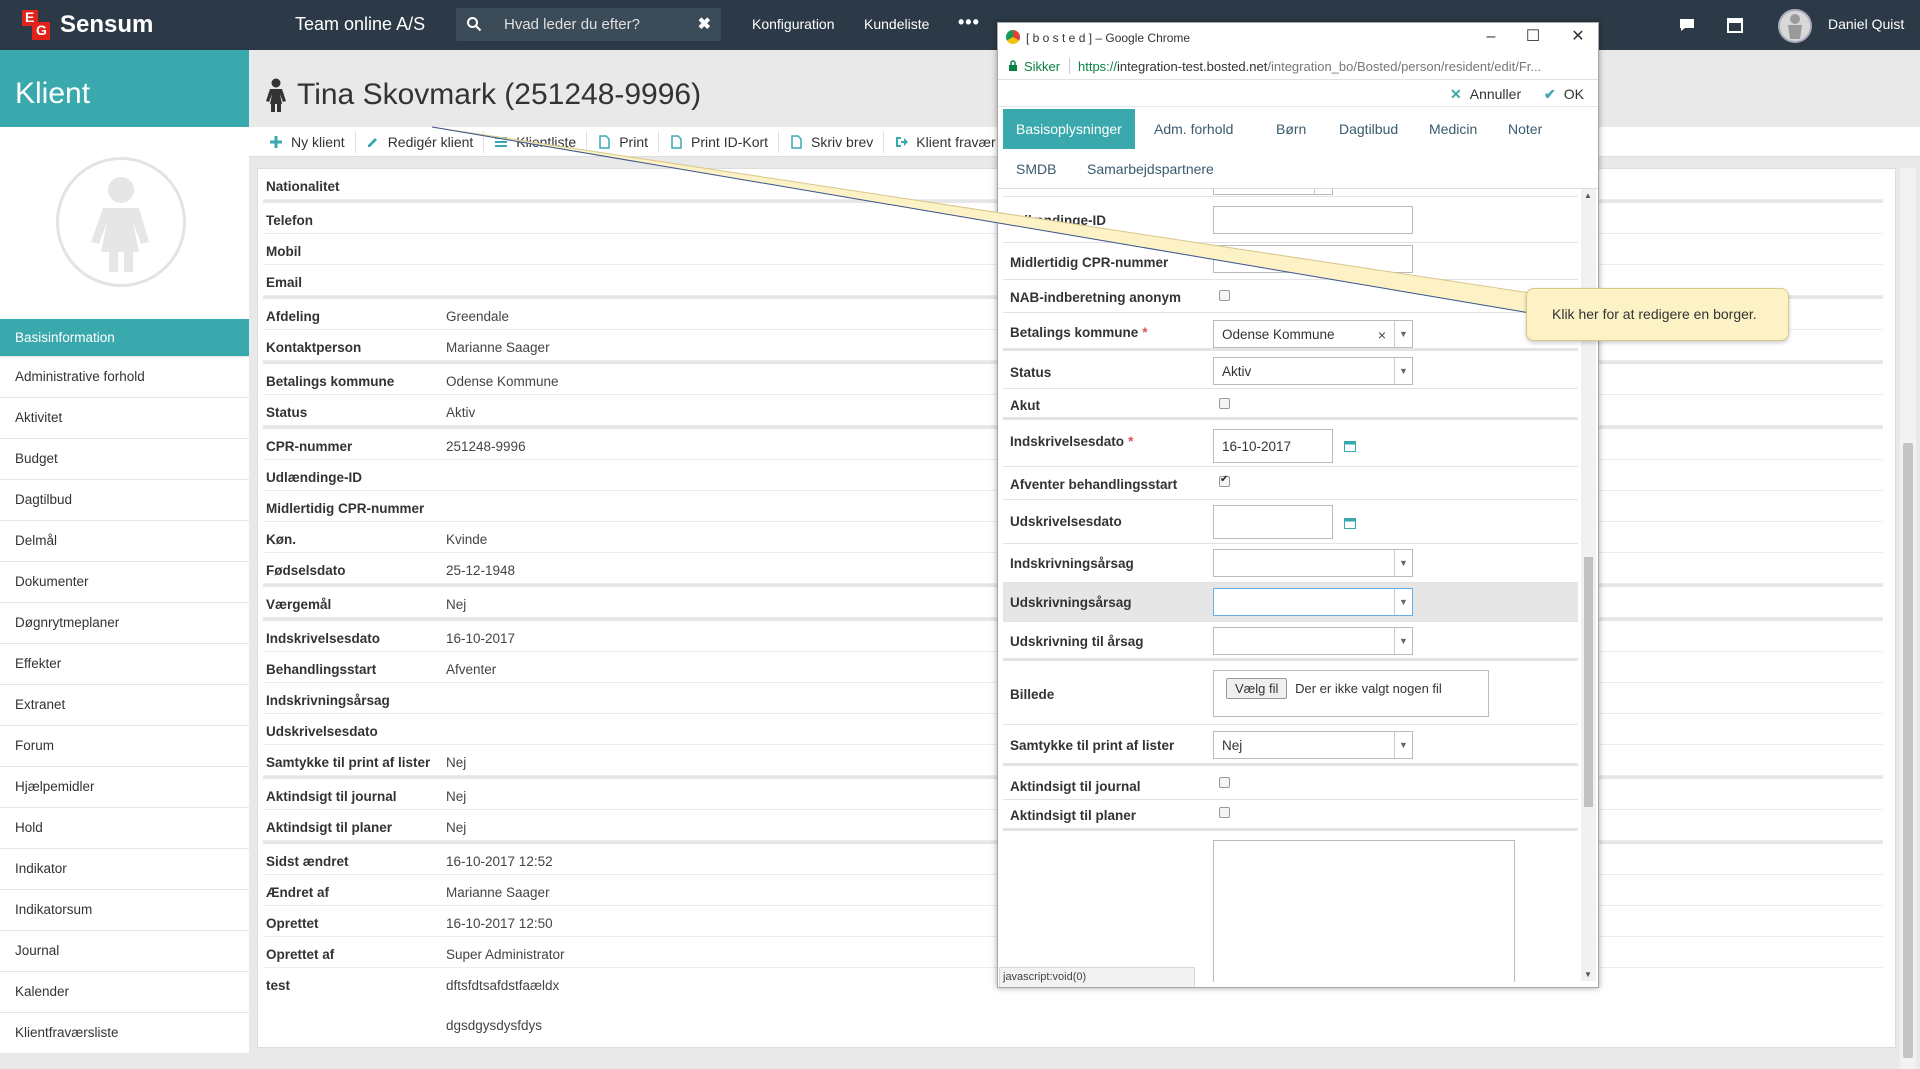 The height and width of the screenshot is (1069, 1920). What do you see at coordinates (1224, 403) in the screenshot?
I see `akut-checkbox` at bounding box center [1224, 403].